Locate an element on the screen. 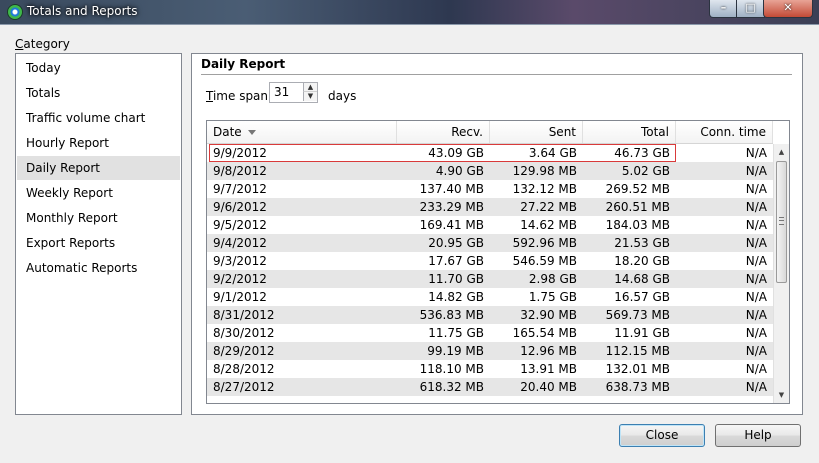 The image size is (819, 463). scroll-thumb is located at coordinates (781, 222).